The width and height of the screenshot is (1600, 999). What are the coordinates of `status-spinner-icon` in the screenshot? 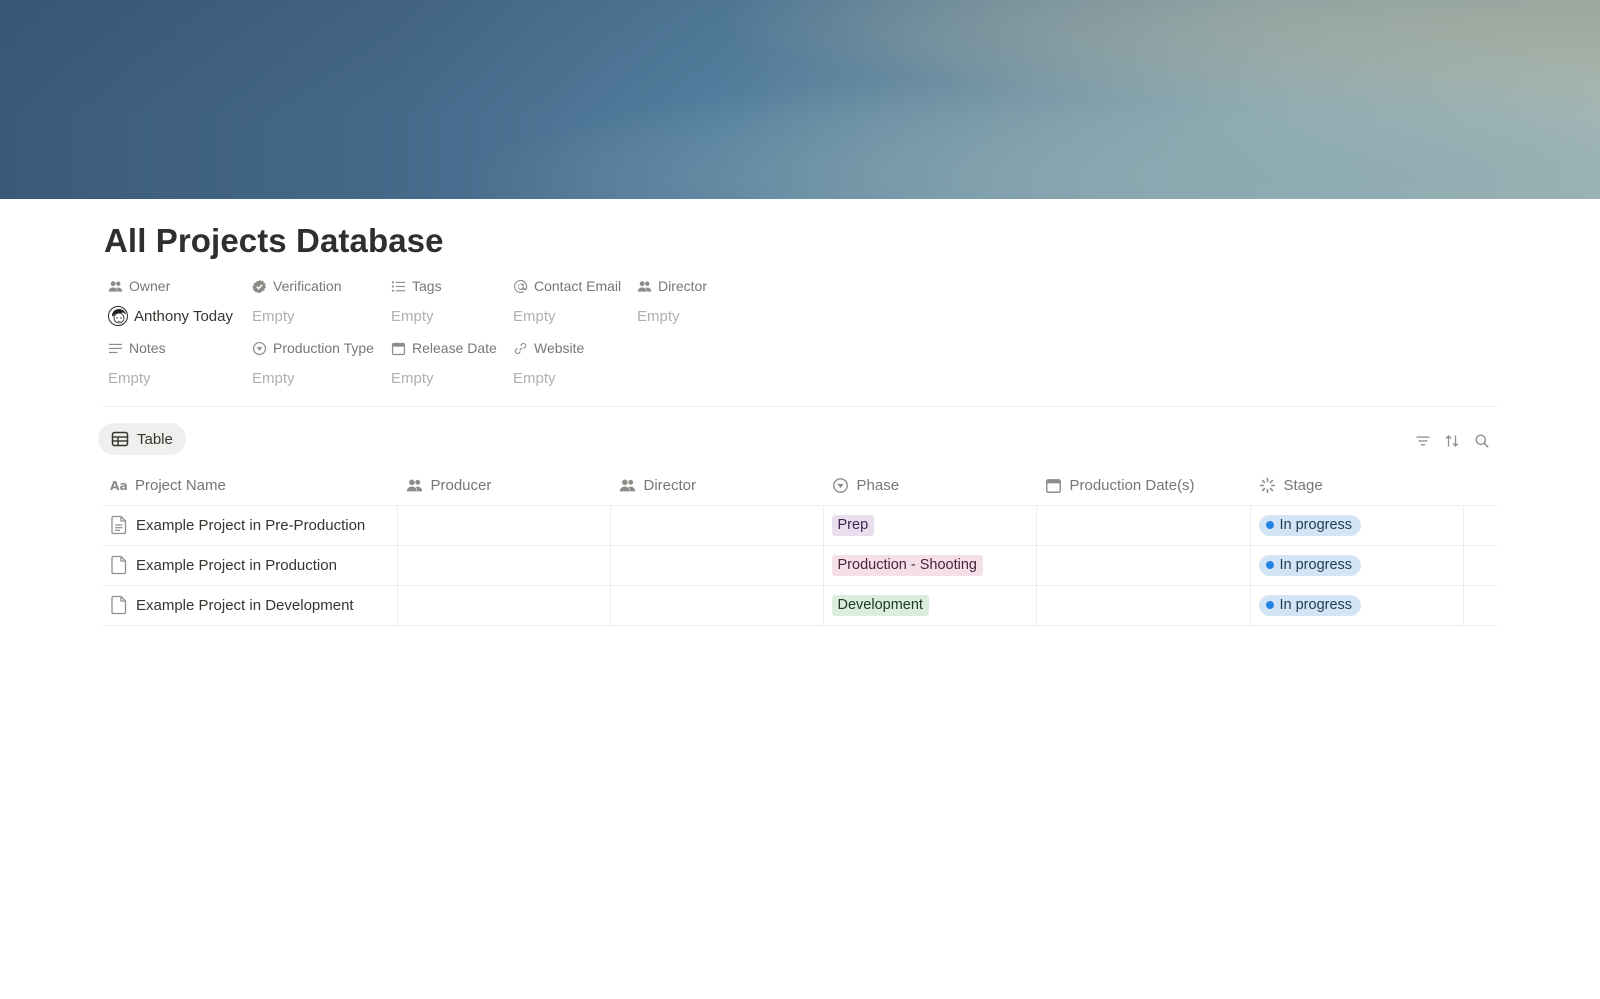 It's located at (1267, 485).